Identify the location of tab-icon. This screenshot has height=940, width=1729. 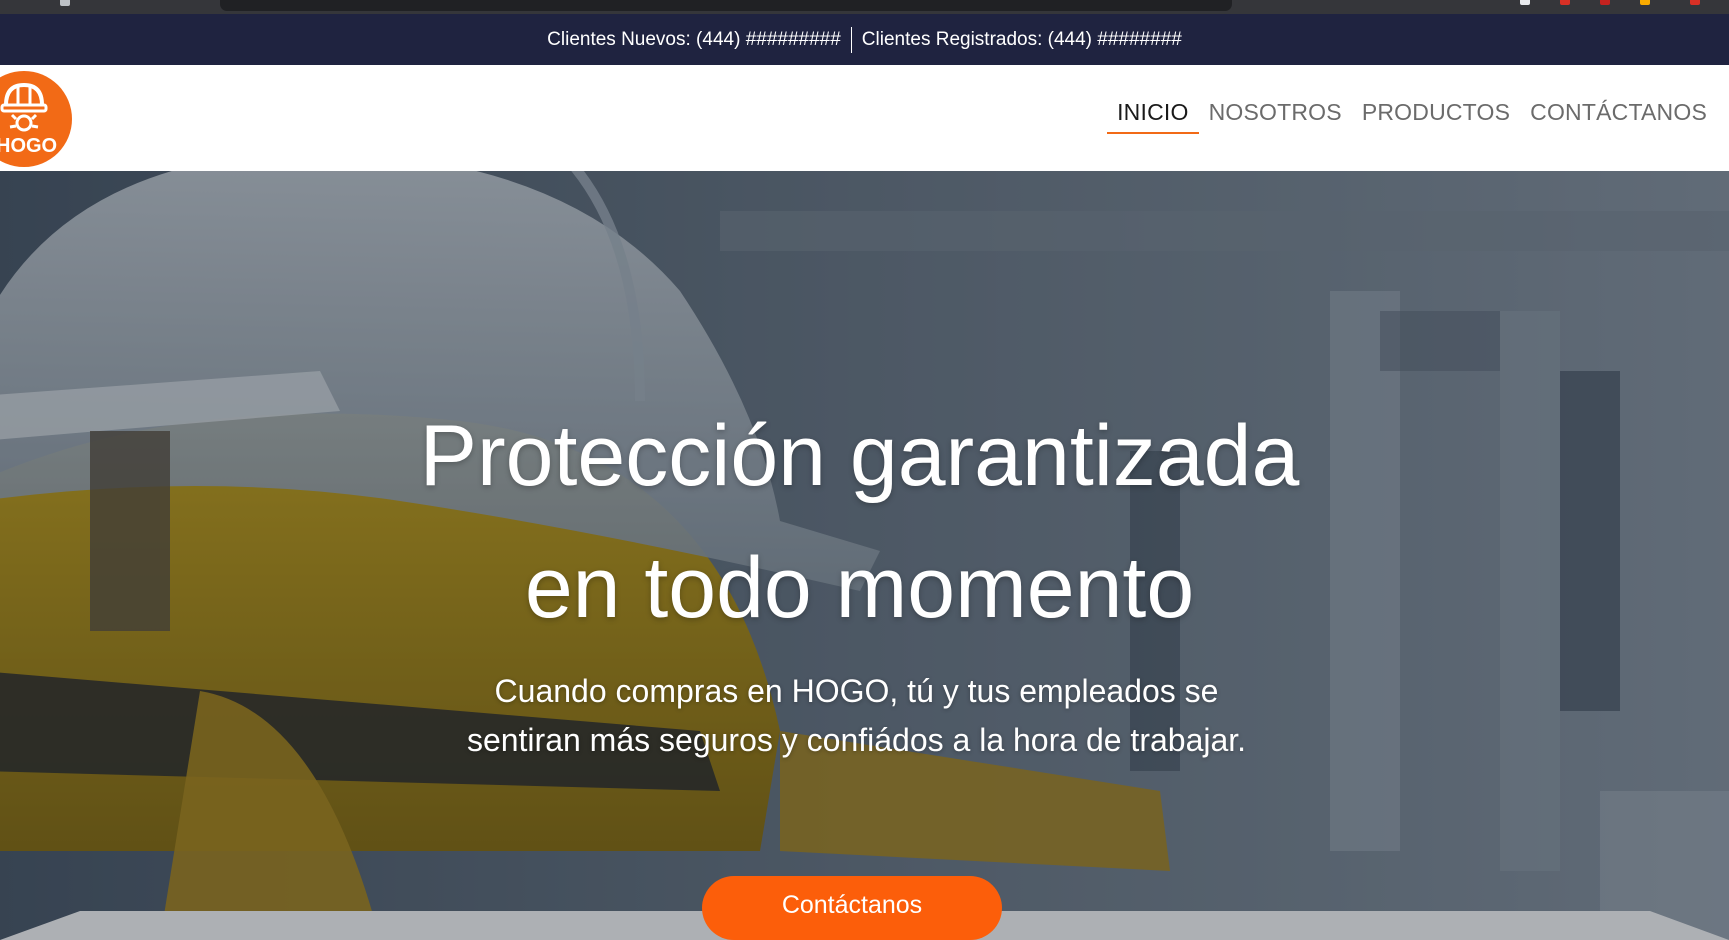
(65, 3).